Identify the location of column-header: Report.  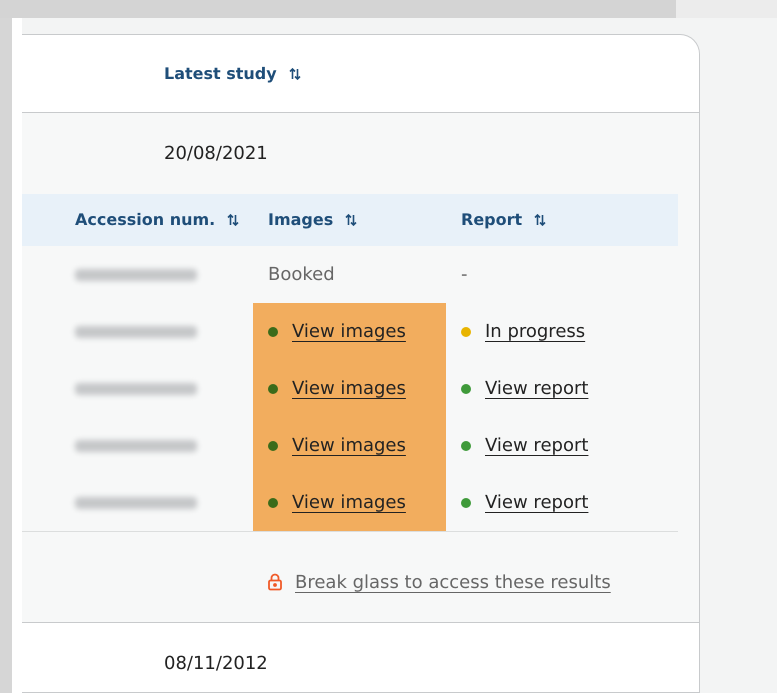
(491, 220).